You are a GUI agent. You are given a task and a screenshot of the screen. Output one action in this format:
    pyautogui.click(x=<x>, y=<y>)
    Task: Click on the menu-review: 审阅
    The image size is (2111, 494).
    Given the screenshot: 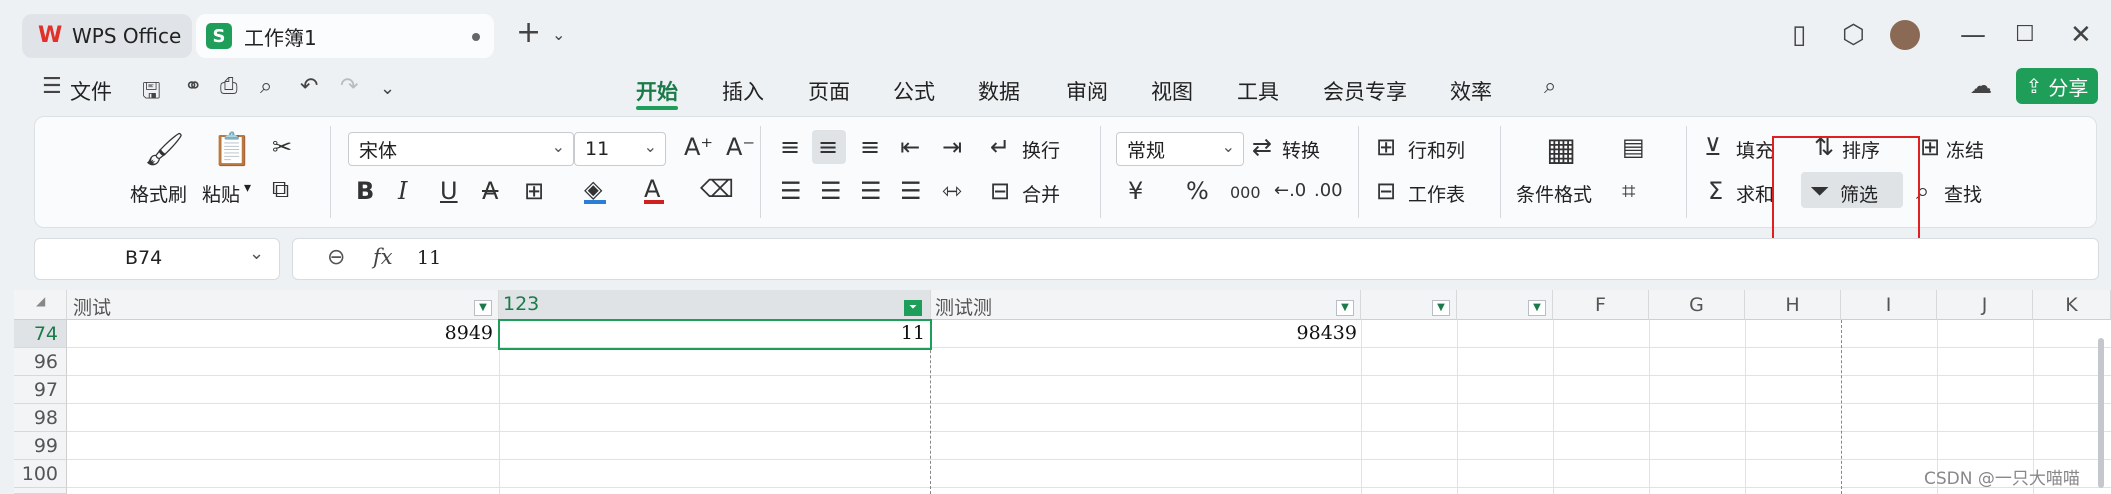 What is the action you would take?
    pyautogui.click(x=1087, y=91)
    